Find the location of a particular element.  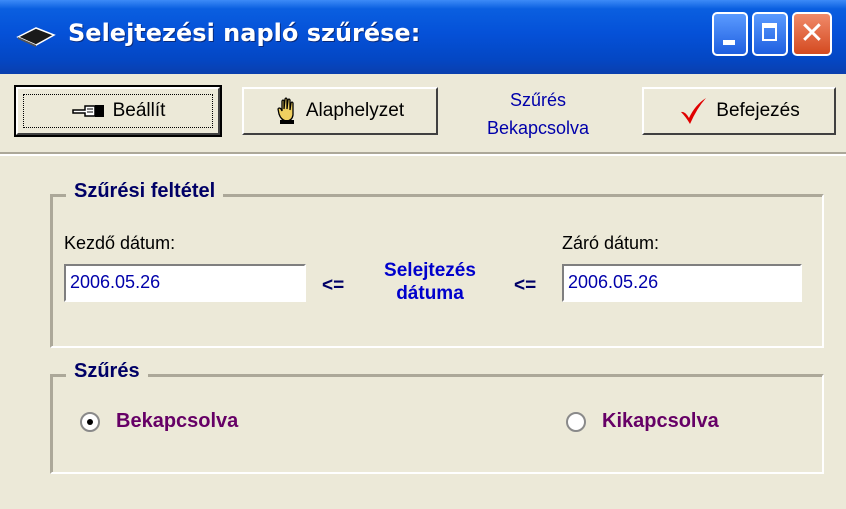

arrow-right: <= is located at coordinates (525, 285).